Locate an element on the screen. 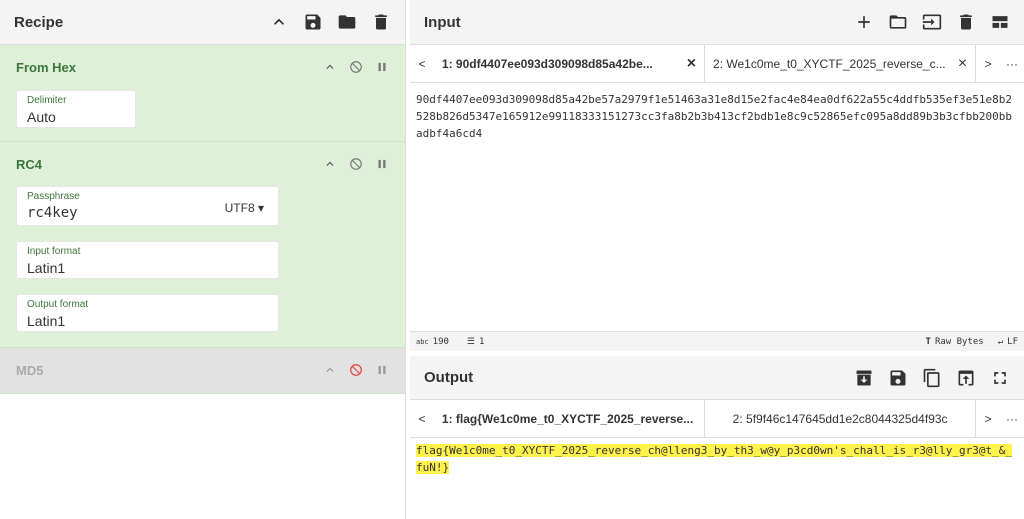 The height and width of the screenshot is (519, 1024). arg-label: Delimiter is located at coordinates (47, 100).